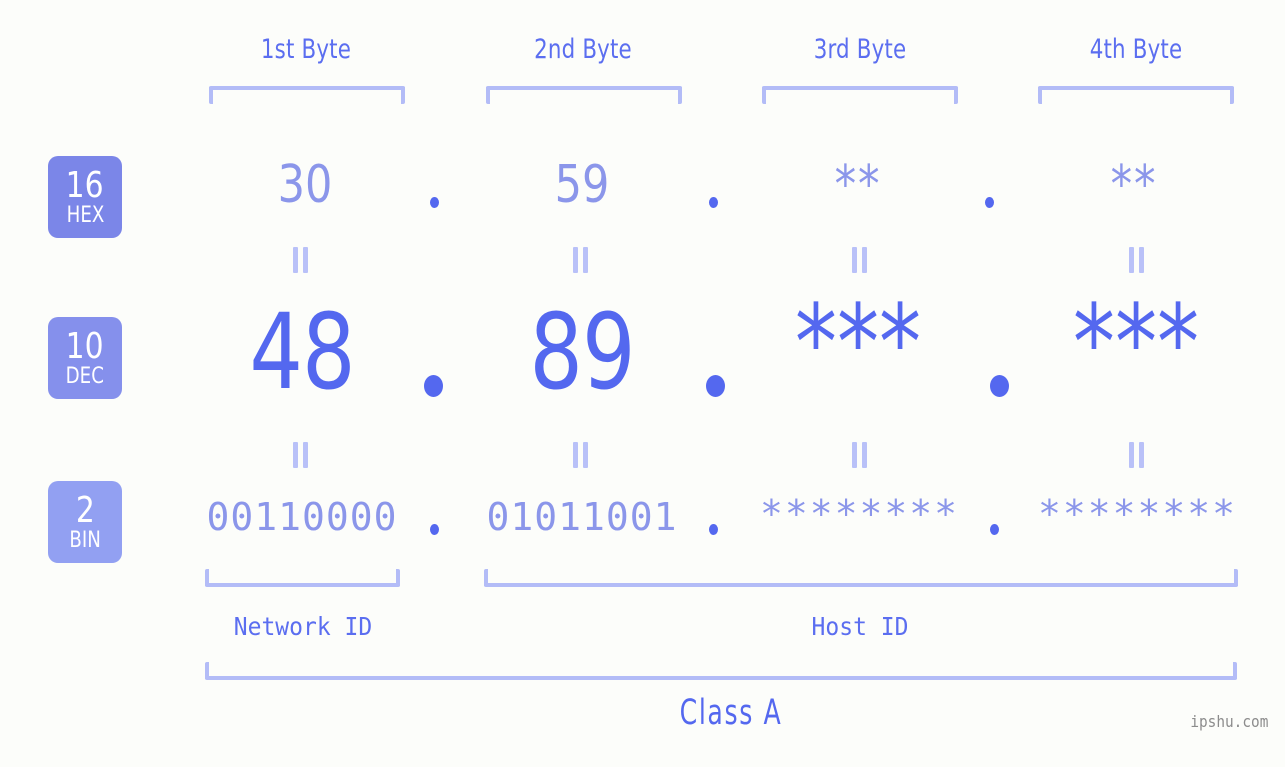 Image resolution: width=1285 pixels, height=767 pixels. What do you see at coordinates (302, 352) in the screenshot?
I see `dec-byte-1-value: 48` at bounding box center [302, 352].